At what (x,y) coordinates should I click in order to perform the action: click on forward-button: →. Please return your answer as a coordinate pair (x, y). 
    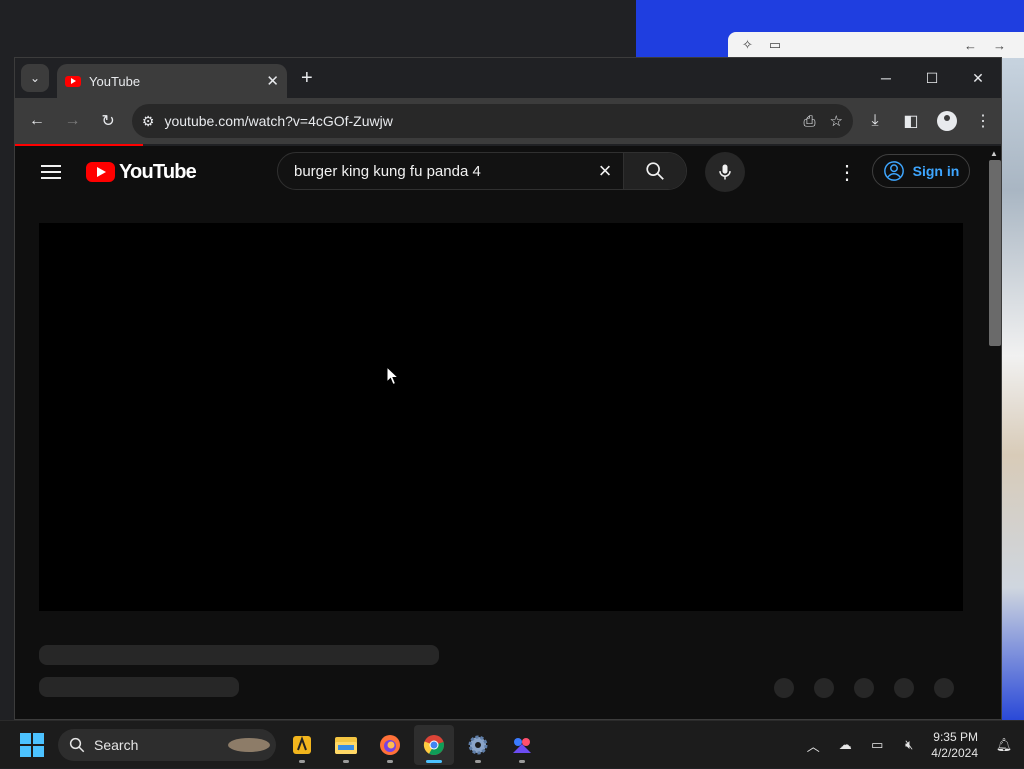
    Looking at the image, I should click on (73, 121).